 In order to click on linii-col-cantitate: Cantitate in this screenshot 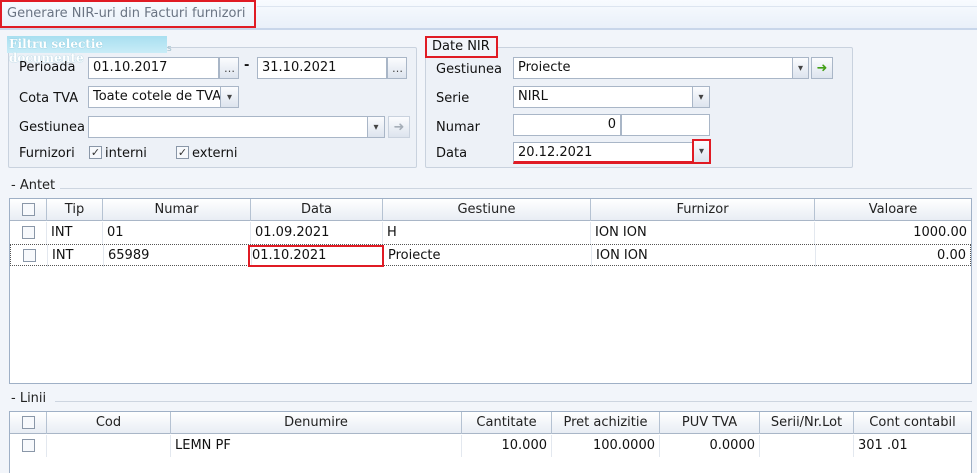, I will do `click(507, 423)`.